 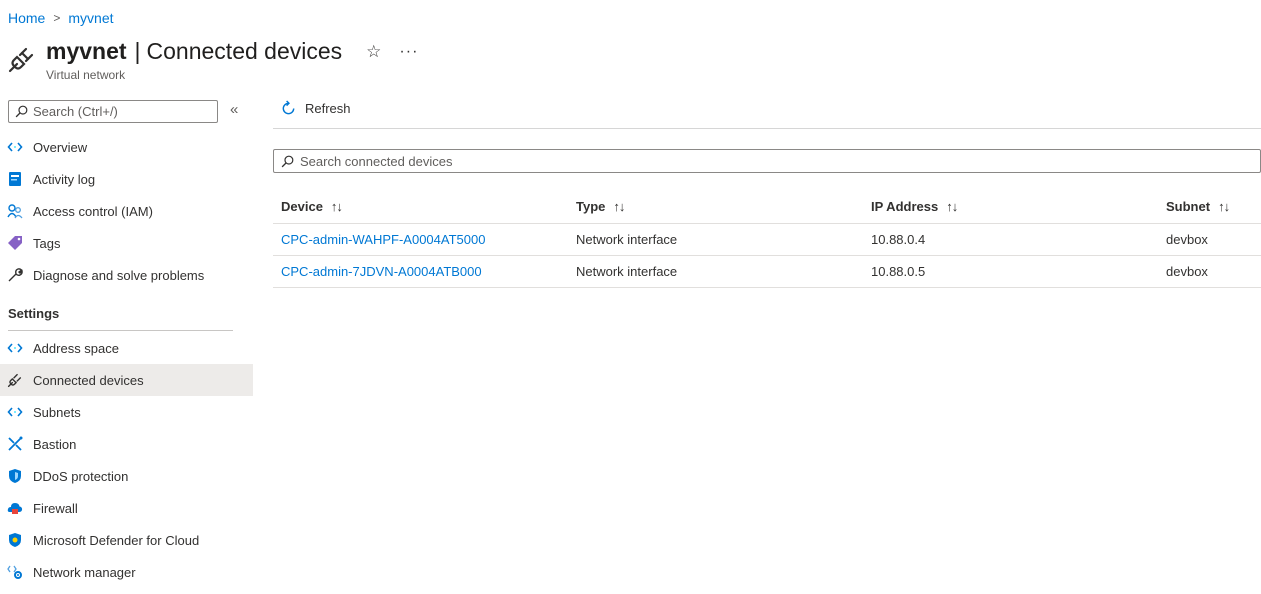 I want to click on sidebar-item-label: Access control (IAM), so click(x=93, y=211).